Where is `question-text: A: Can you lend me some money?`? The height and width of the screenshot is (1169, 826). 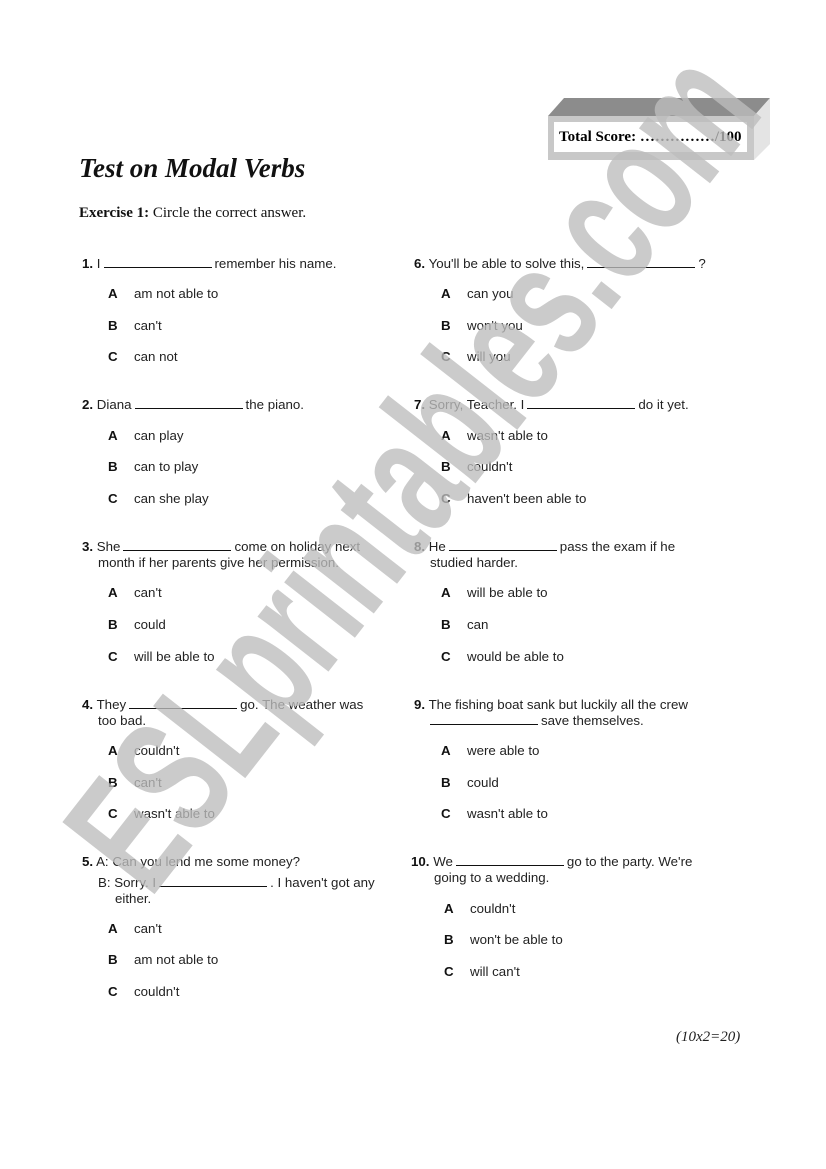 question-text: A: Can you lend me some money? is located at coordinates (198, 861).